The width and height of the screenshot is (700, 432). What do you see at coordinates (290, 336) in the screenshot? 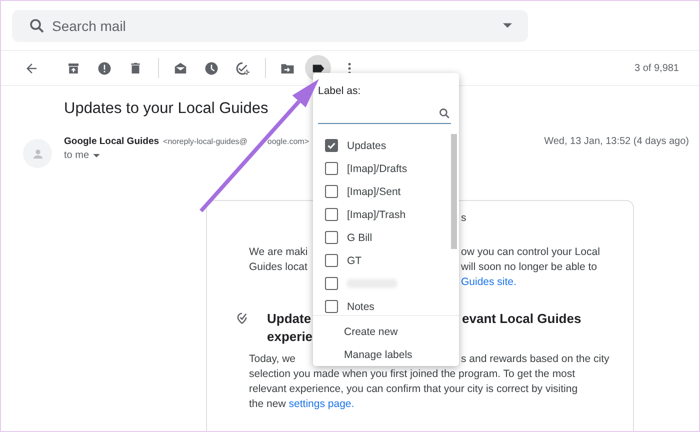
I see `section-heading: experie` at bounding box center [290, 336].